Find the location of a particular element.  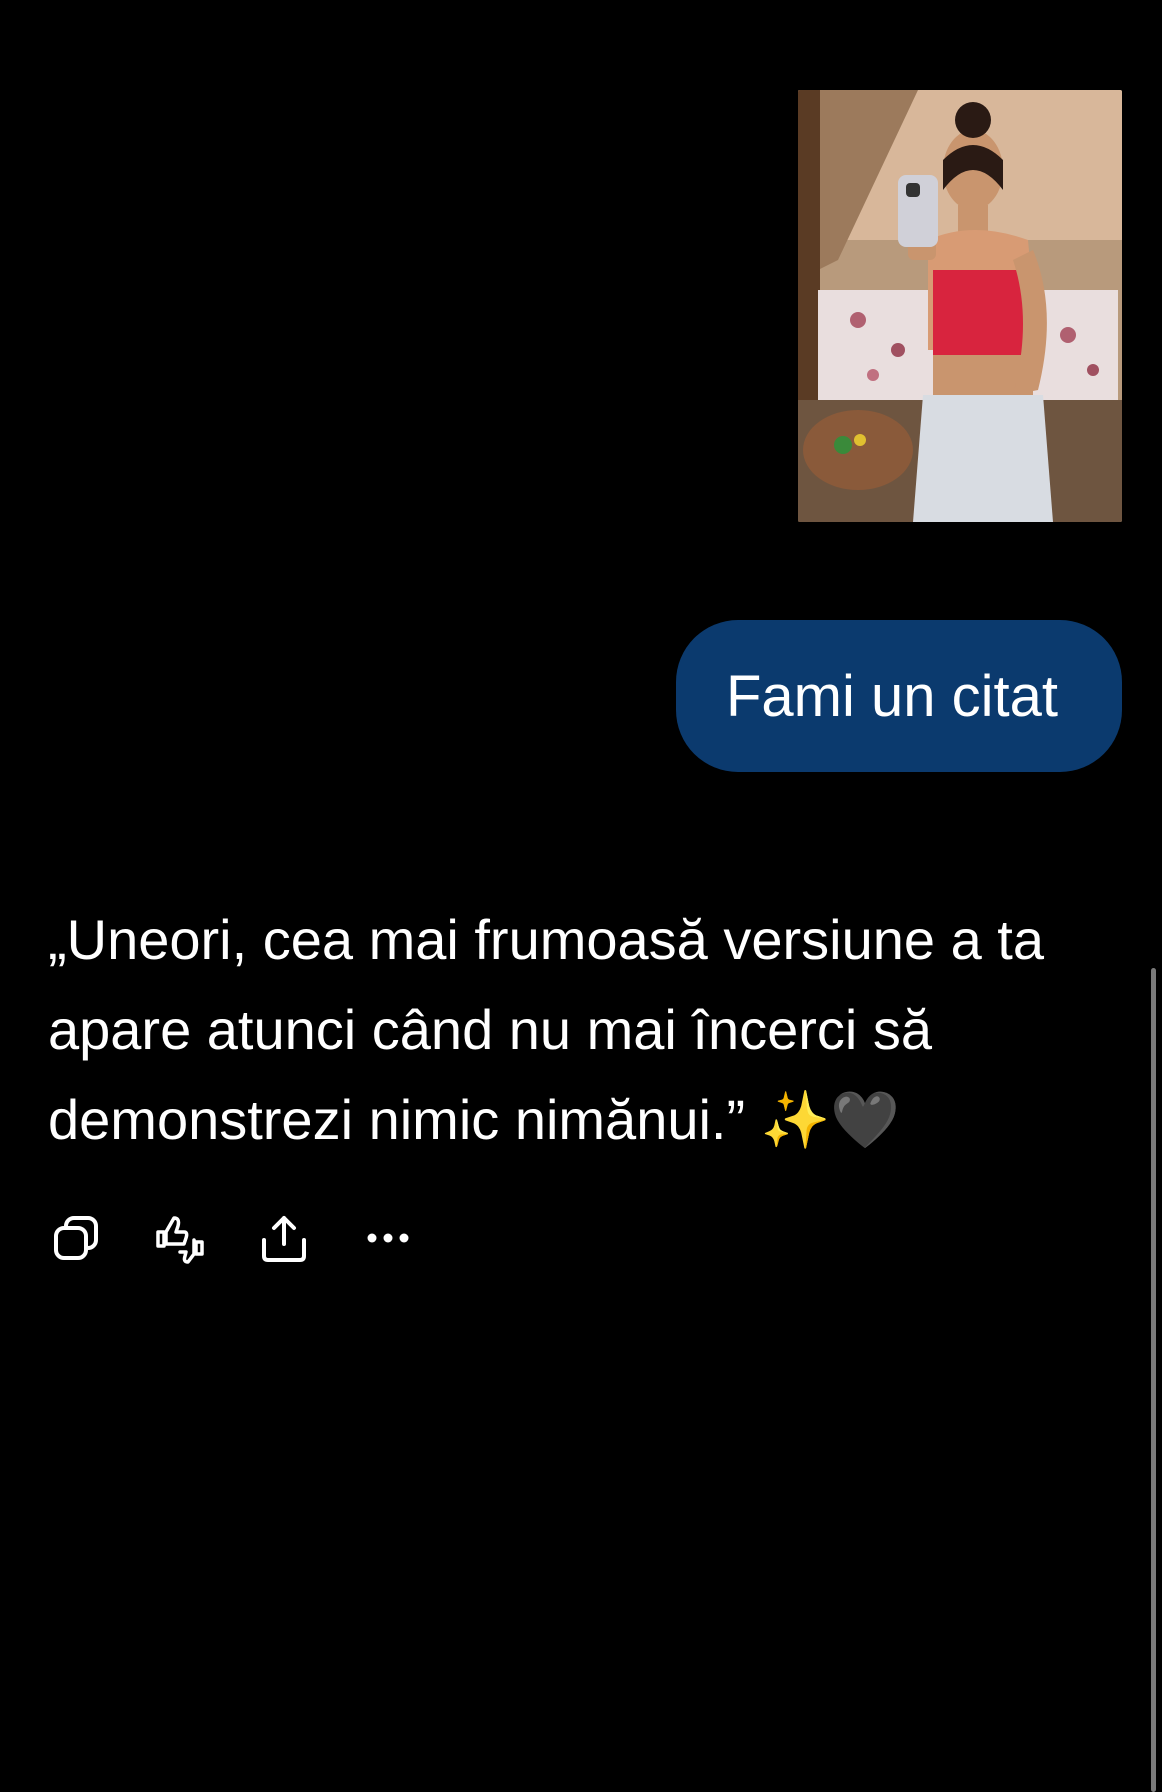

thumbs-up-down-icon is located at coordinates (180, 1240).